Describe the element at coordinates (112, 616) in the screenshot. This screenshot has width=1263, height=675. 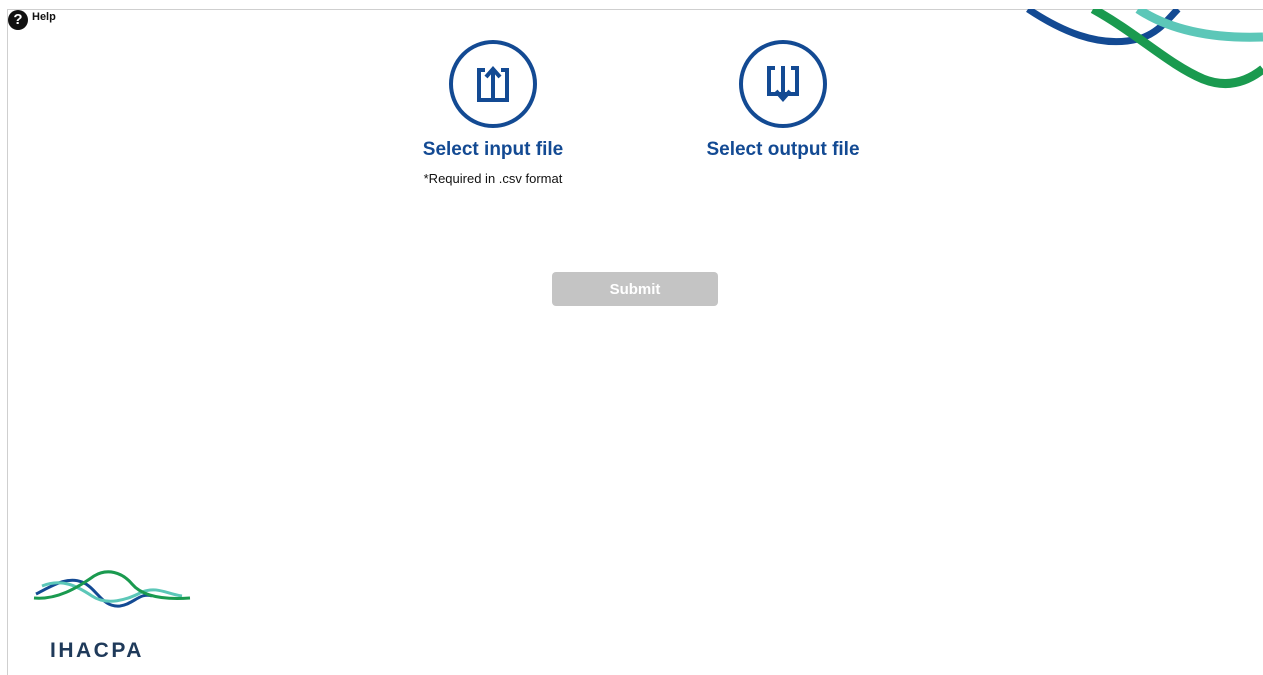
I see `ihacpa-logo: IHACPA` at that location.